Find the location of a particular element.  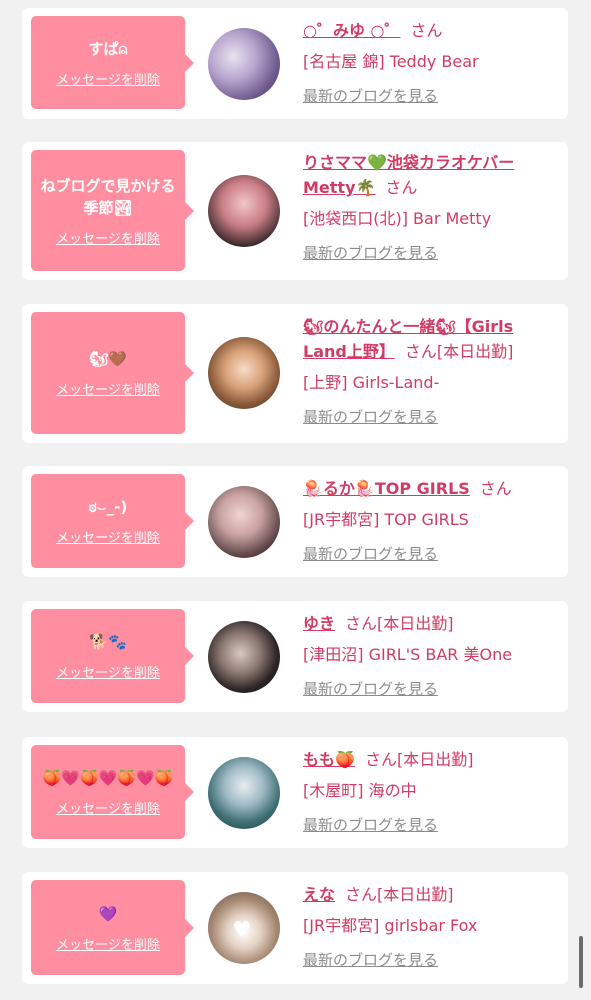

heart-icon: ♥ is located at coordinates (242, 930).